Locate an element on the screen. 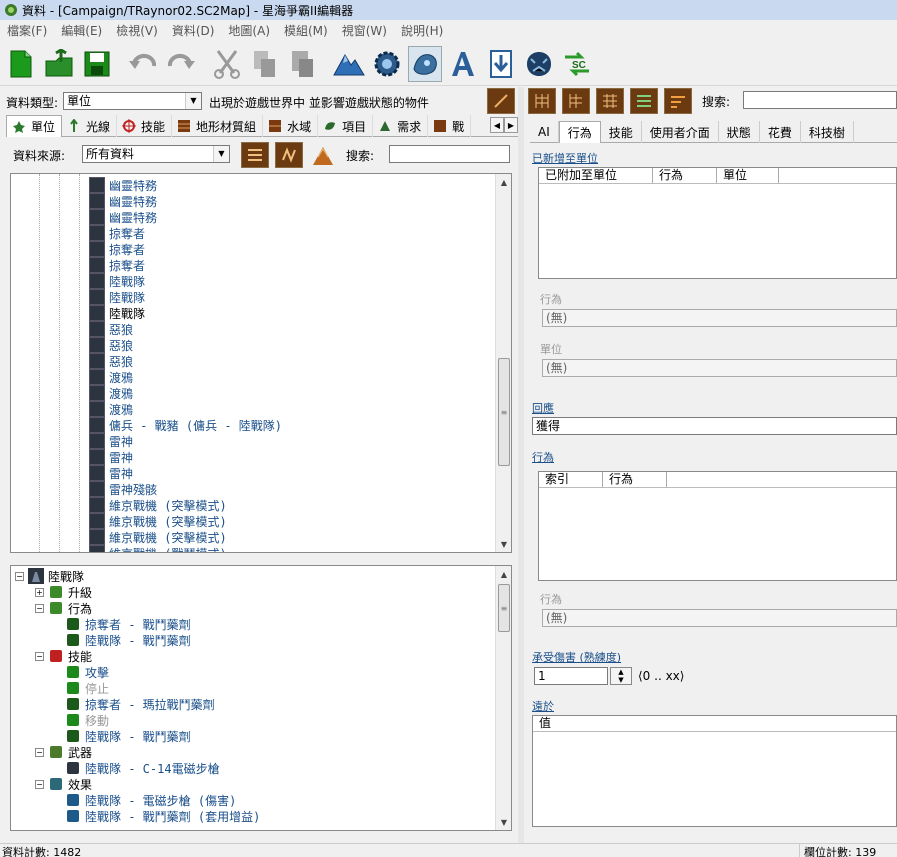 The width and height of the screenshot is (897, 857). text-button is located at coordinates (463, 64).